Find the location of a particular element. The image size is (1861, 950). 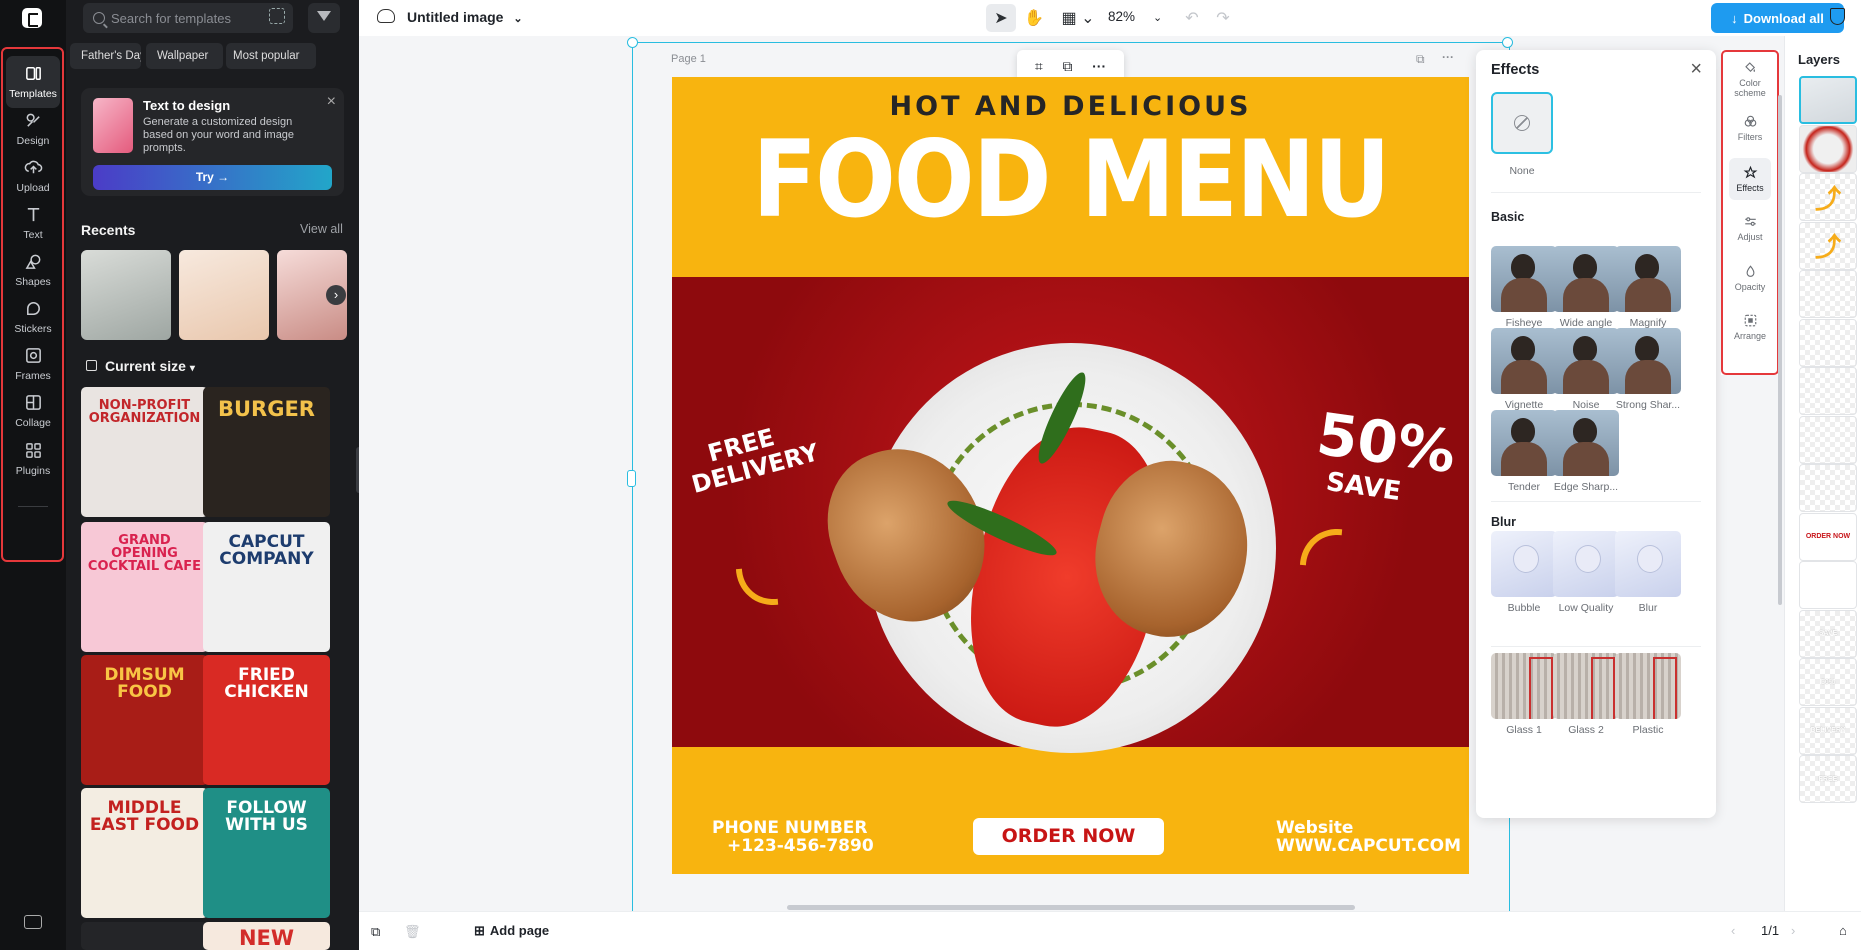

fullscreen-icon: ⌂ is located at coordinates (1843, 930).